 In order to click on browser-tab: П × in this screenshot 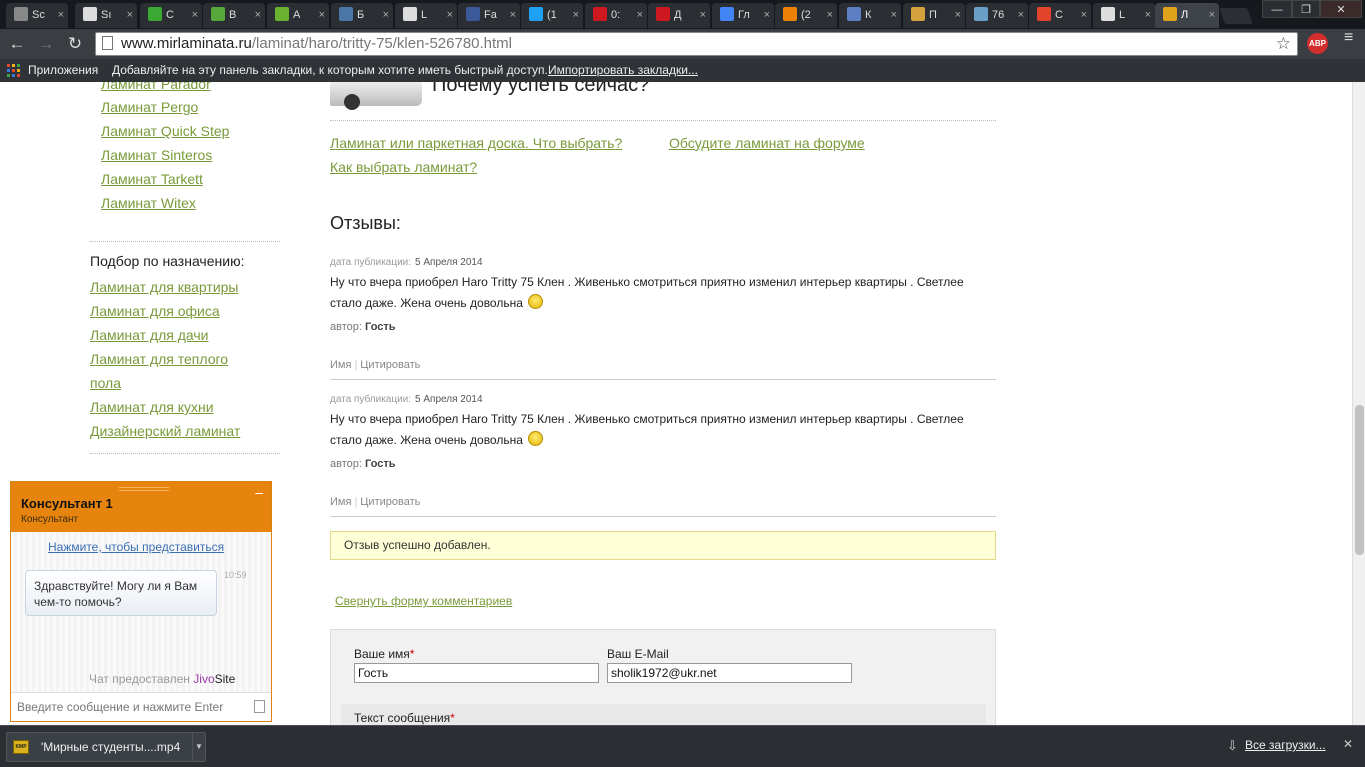, I will do `click(934, 15)`.